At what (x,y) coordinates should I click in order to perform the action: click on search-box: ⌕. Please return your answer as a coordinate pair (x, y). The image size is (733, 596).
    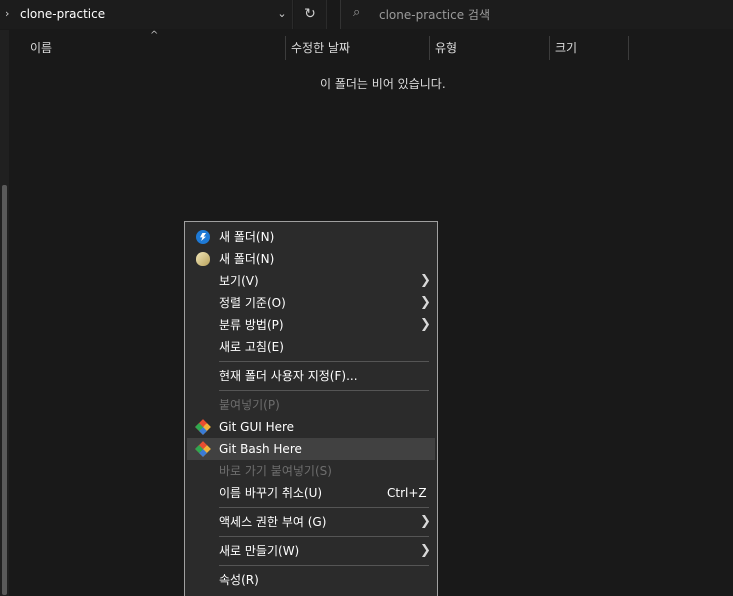
    Looking at the image, I should click on (536, 14).